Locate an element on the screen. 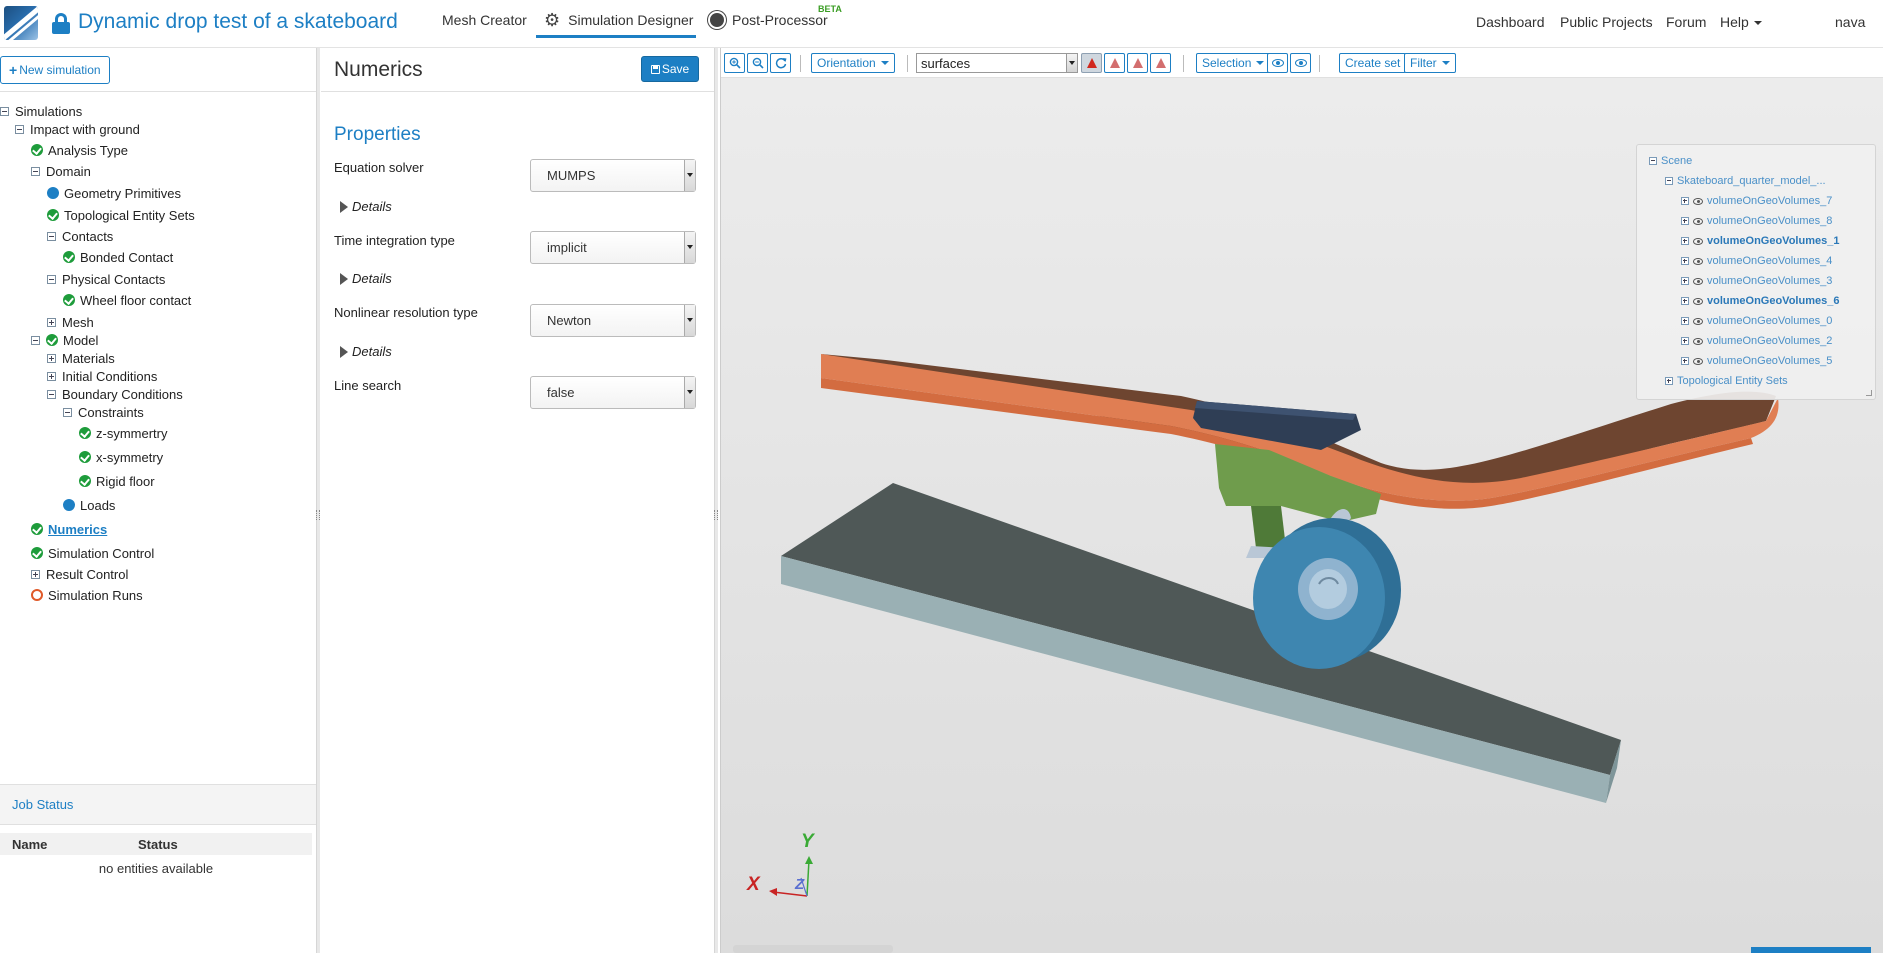  filter-dropdown: Filter is located at coordinates (1430, 63).